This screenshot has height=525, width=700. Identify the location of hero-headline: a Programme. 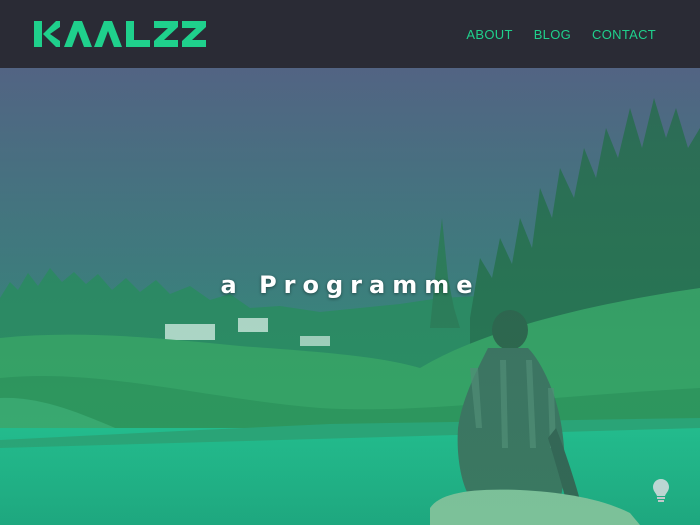
(350, 285).